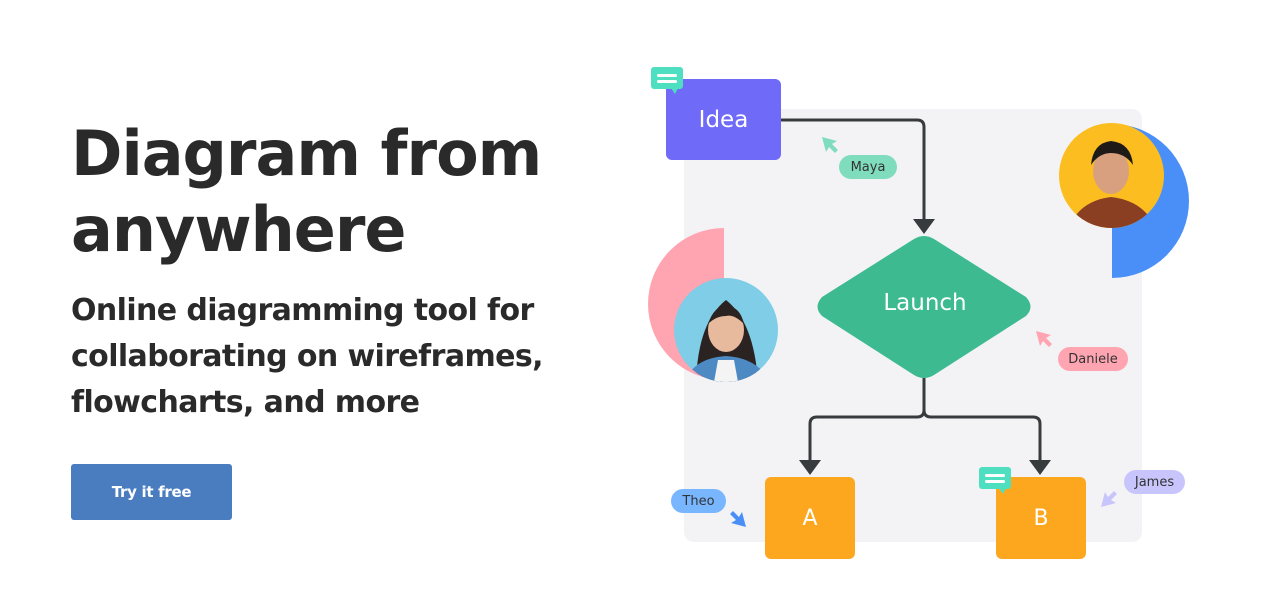  Describe the element at coordinates (738, 519) in the screenshot. I see `cursor-theo-icon` at that location.